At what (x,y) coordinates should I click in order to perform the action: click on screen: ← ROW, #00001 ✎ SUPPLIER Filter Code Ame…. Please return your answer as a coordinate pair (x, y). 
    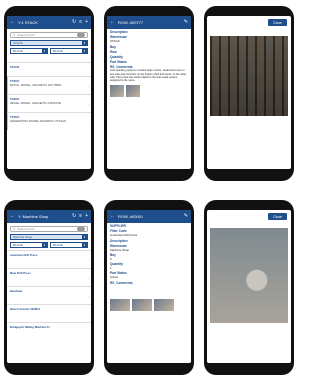
    Looking at the image, I should click on (149, 286).